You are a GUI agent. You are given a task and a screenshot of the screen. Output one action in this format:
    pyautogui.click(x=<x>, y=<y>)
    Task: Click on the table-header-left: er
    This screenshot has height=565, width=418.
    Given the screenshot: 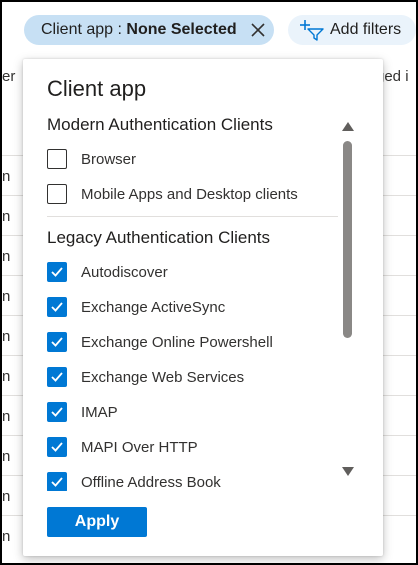 What is the action you would take?
    pyautogui.click(x=9, y=76)
    